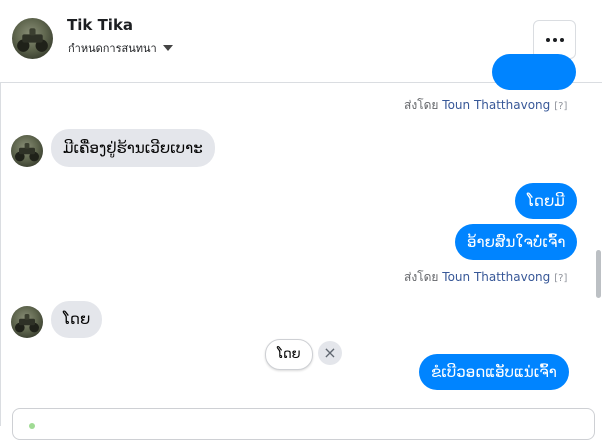 The image size is (602, 440). Describe the element at coordinates (516, 242) in the screenshot. I see `outgoing-message-bubble: ອ້າຍສົນໃຈບໍ່ເຈົ້າ` at that location.